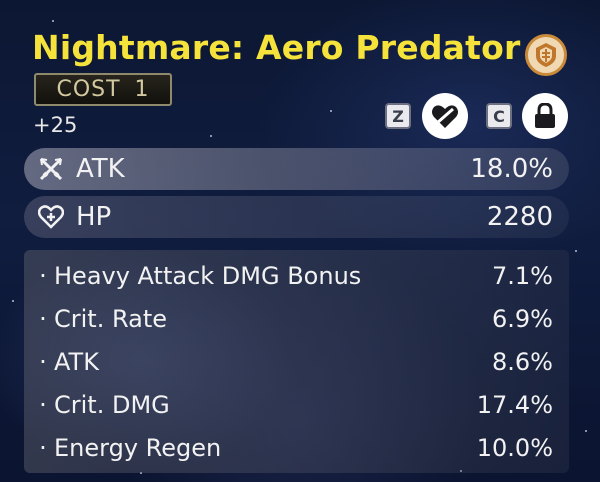 The height and width of the screenshot is (482, 600). Describe the element at coordinates (519, 217) in the screenshot. I see `main-stat-value: 2280` at that location.